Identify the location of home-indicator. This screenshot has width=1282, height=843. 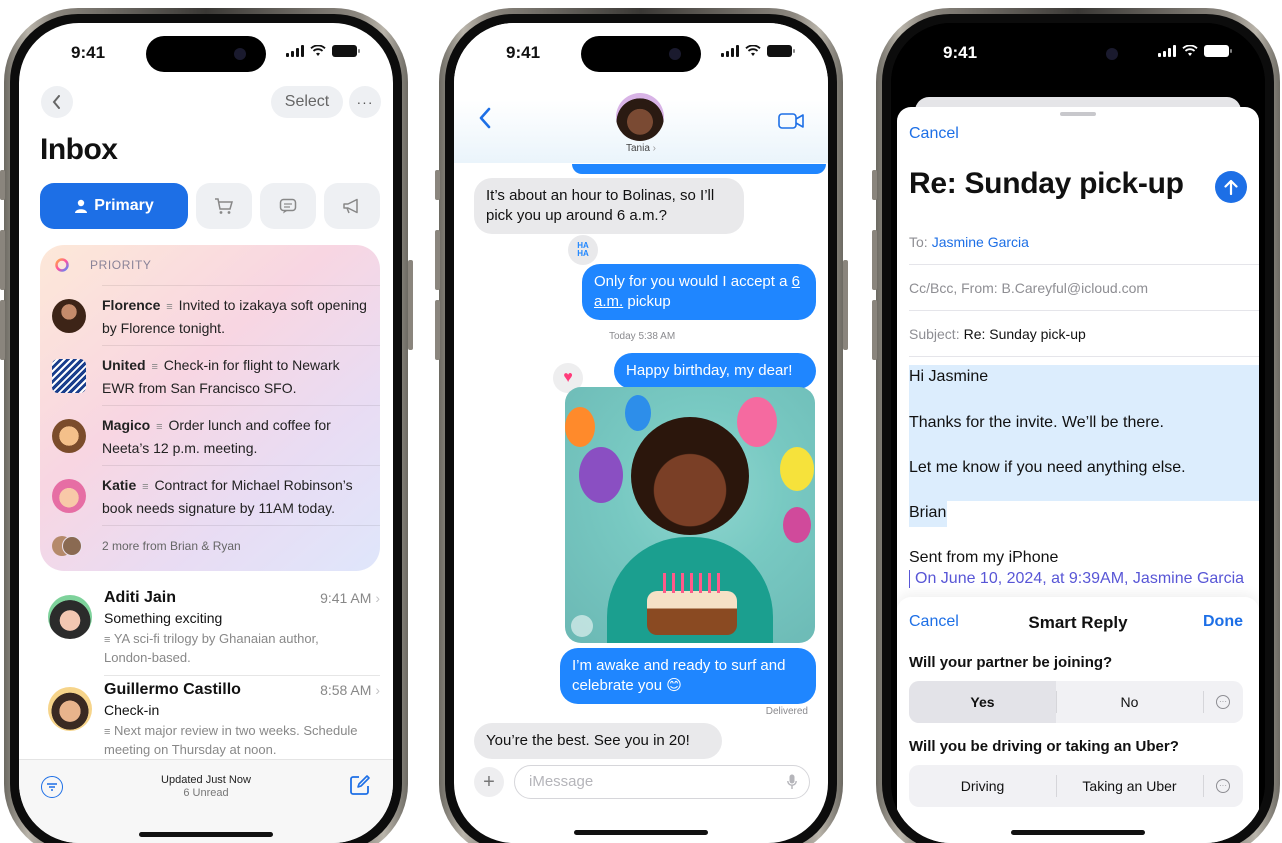
(641, 832).